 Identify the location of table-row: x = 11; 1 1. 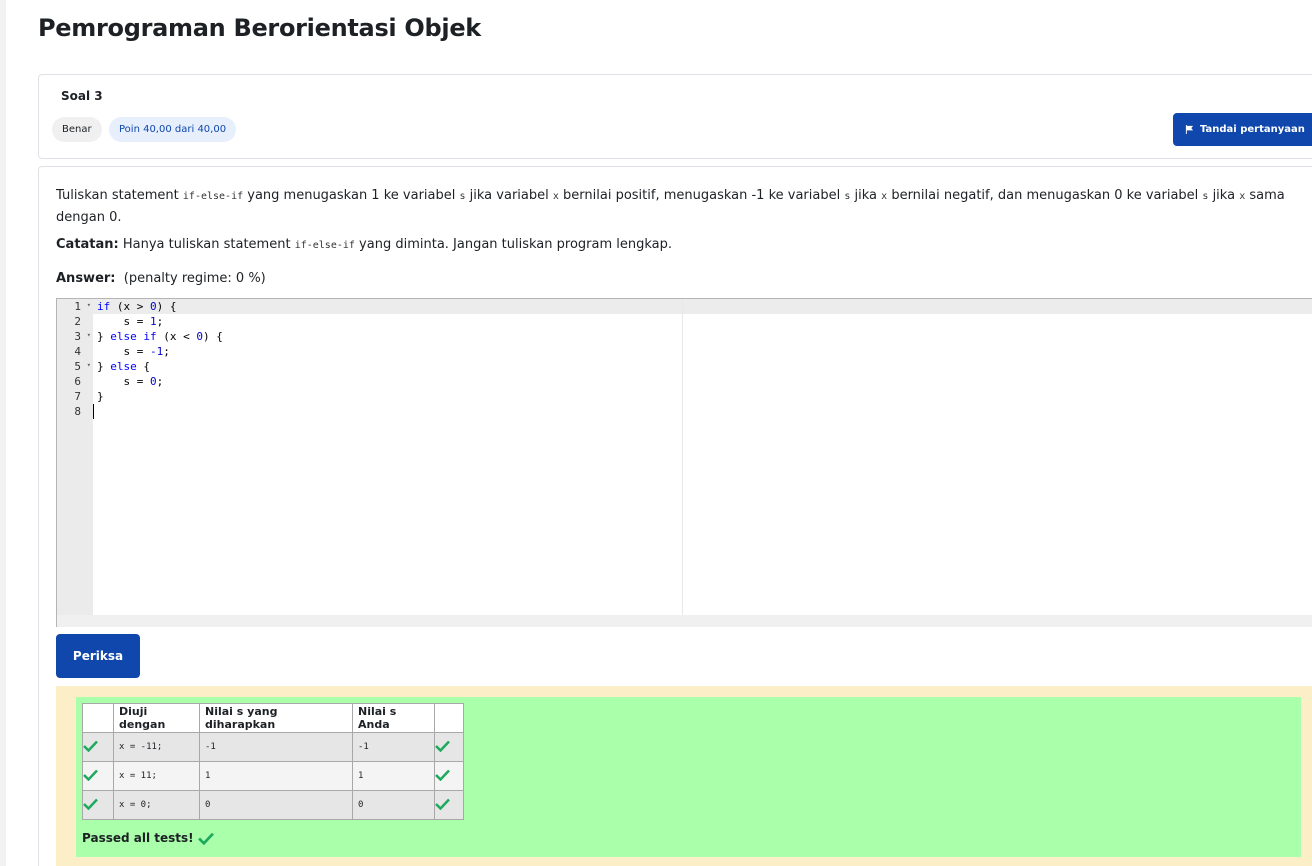
(273, 776).